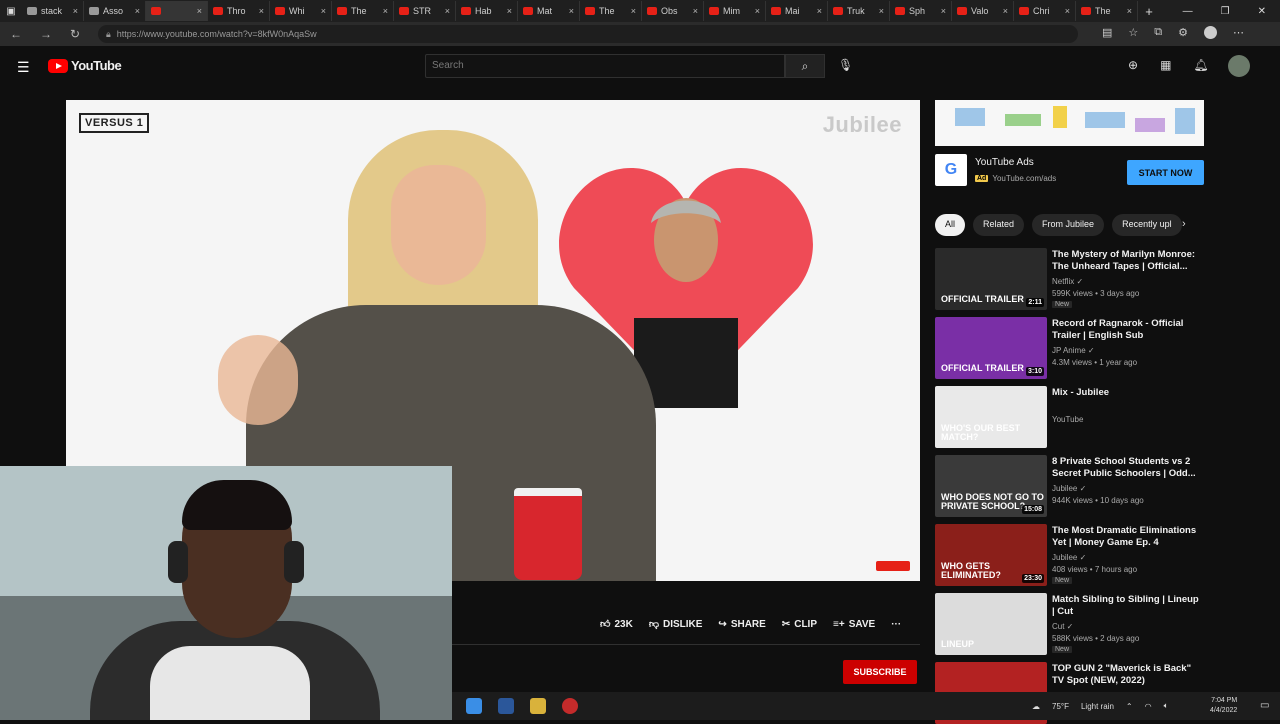 The width and height of the screenshot is (1280, 724). I want to click on new-tab-button: +, so click(1149, 11).